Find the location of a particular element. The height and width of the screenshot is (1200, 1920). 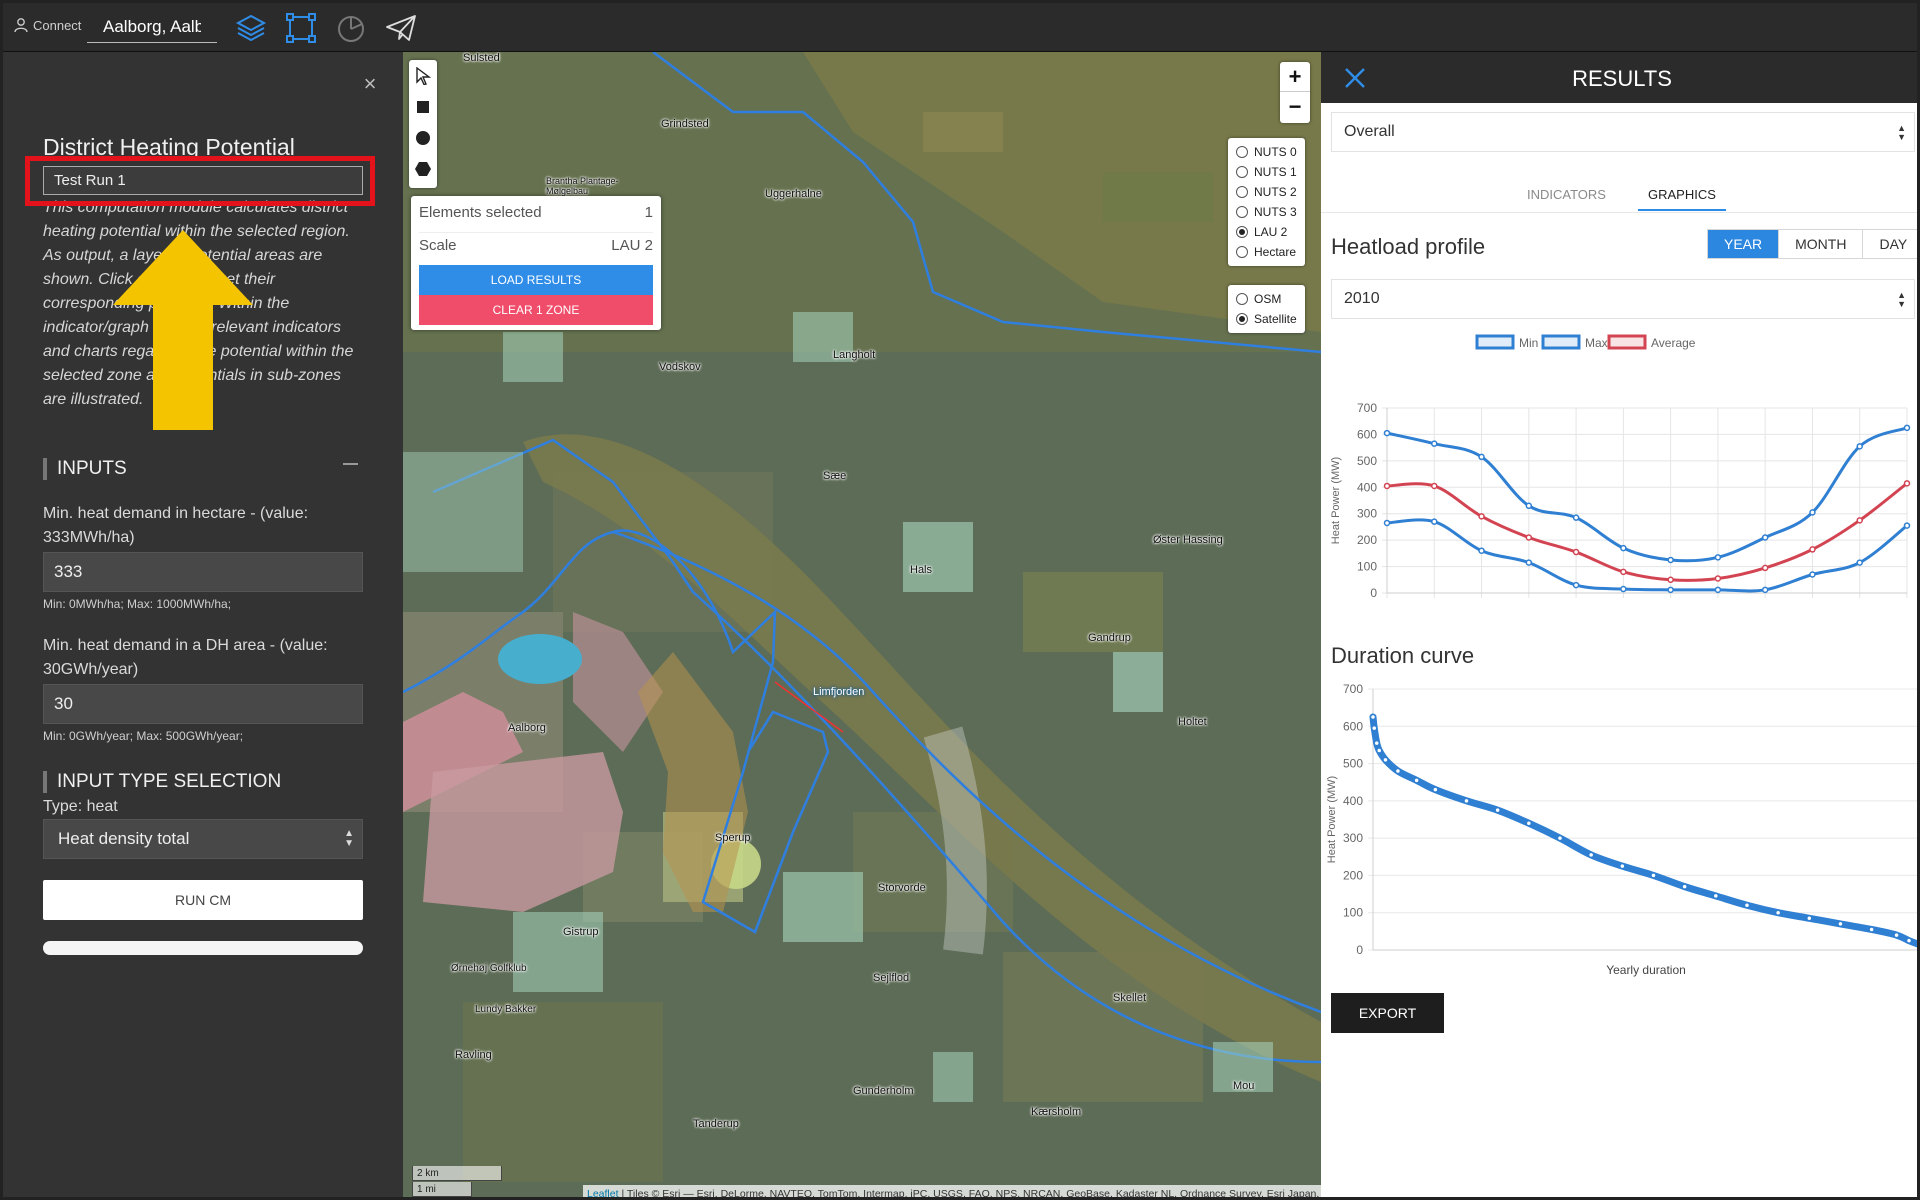

layers-icon is located at coordinates (251, 28).